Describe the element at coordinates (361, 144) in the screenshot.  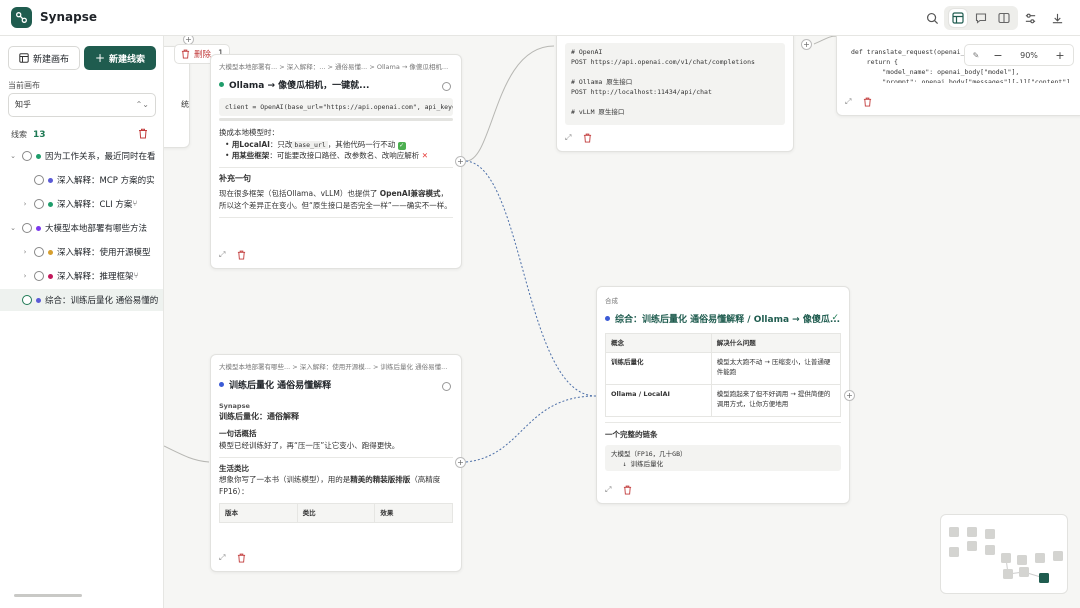
I see `bullet-1-text-2: ，其他代码一行不动` at that location.